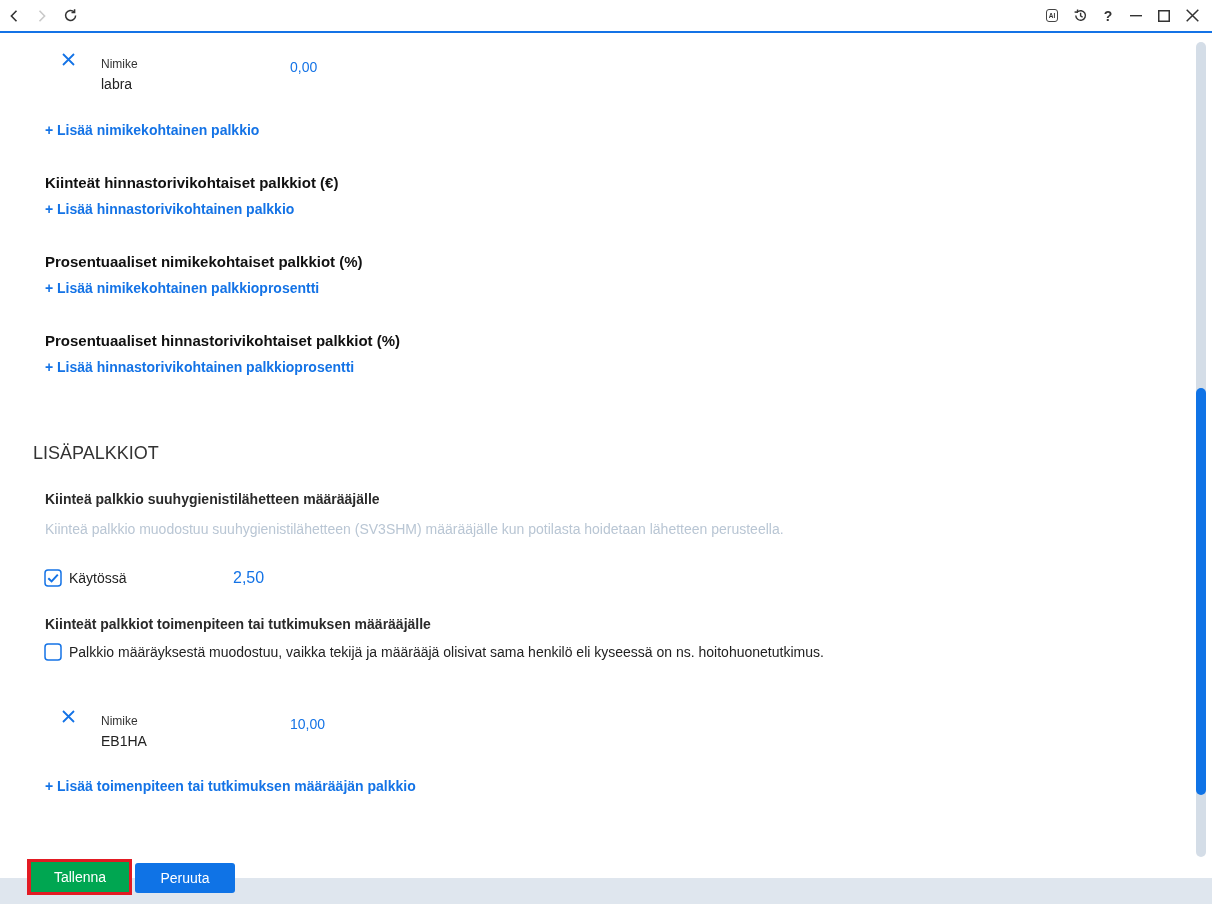  Describe the element at coordinates (96, 453) in the screenshot. I see `section-title: LISÄPALKKIOT` at that location.